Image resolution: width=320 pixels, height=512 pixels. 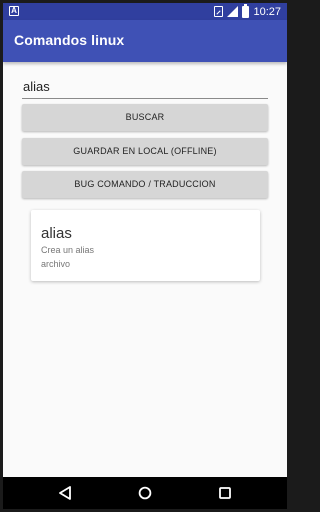 I want to click on app-bar: Comandos linux, so click(x=145, y=41).